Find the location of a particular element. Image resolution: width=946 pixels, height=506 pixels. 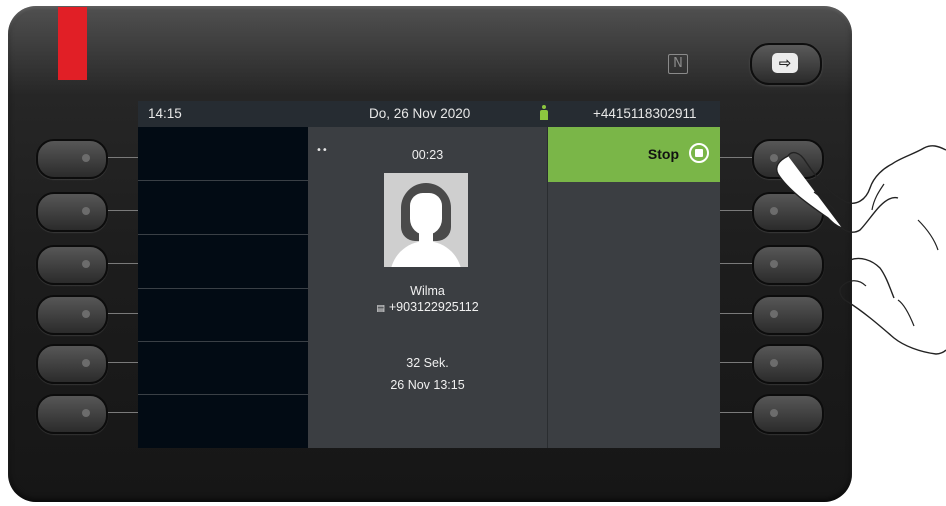

elapsed-time: 00:23 is located at coordinates (427, 155).